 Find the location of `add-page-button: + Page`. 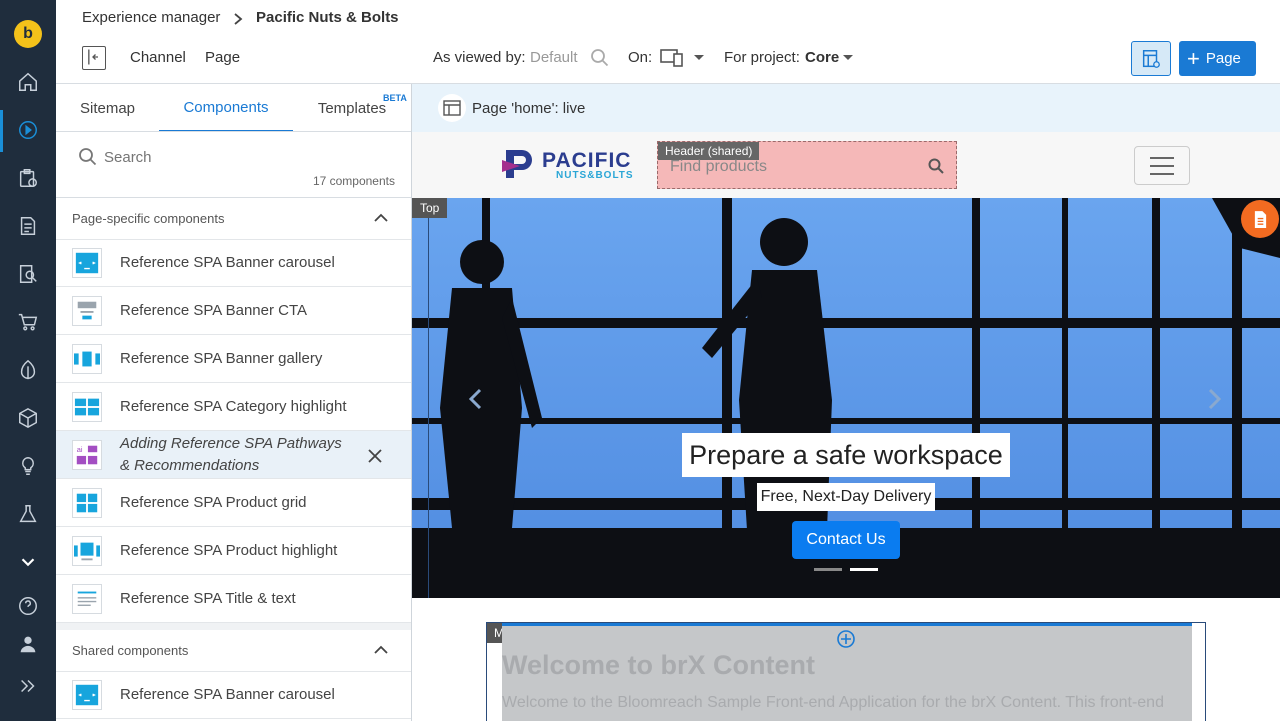

add-page-button: + Page is located at coordinates (1217, 58).